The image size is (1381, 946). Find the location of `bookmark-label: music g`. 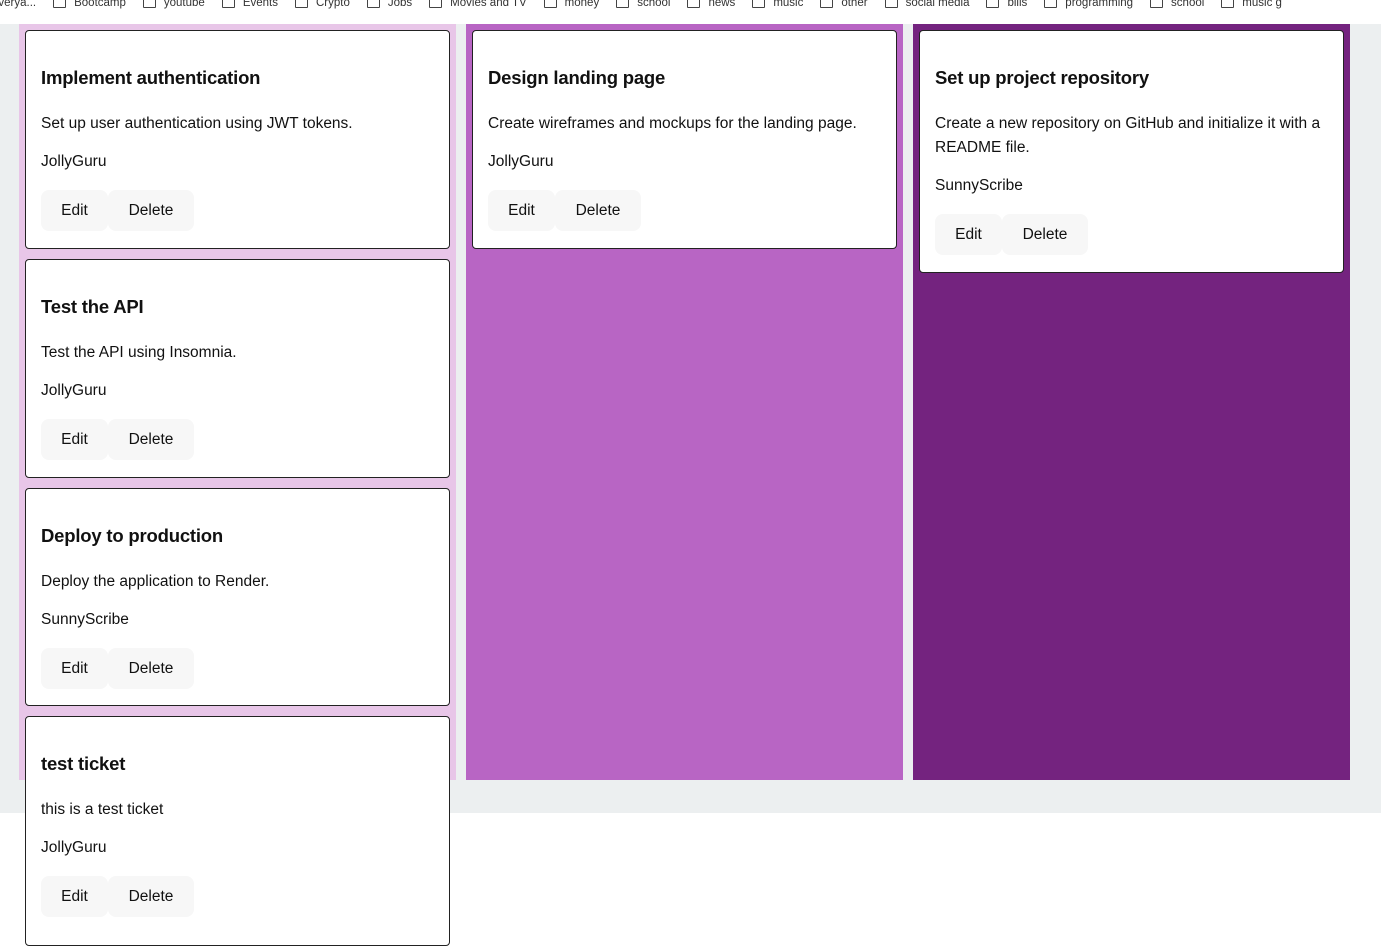

bookmark-label: music g is located at coordinates (1262, 4).